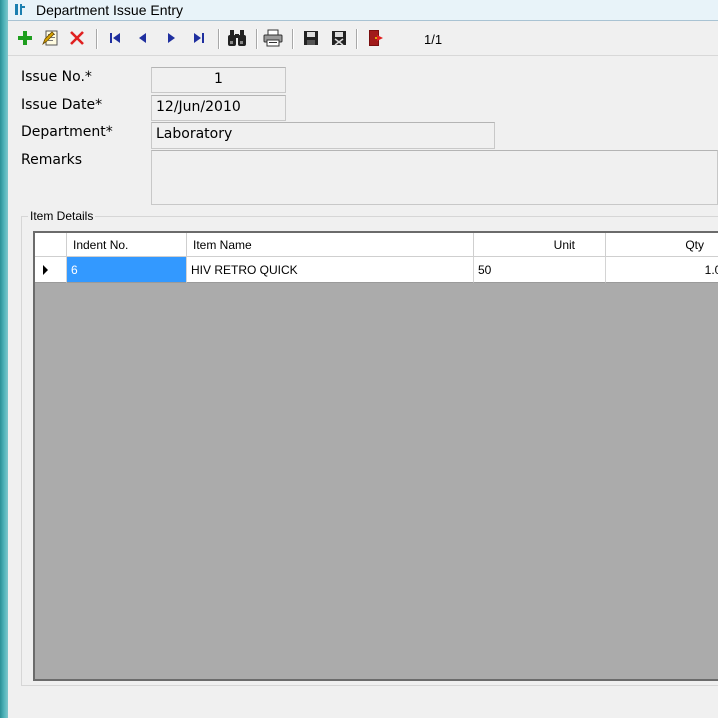 This screenshot has height=718, width=718. What do you see at coordinates (662, 270) in the screenshot?
I see `cell-qty: 1.00` at bounding box center [662, 270].